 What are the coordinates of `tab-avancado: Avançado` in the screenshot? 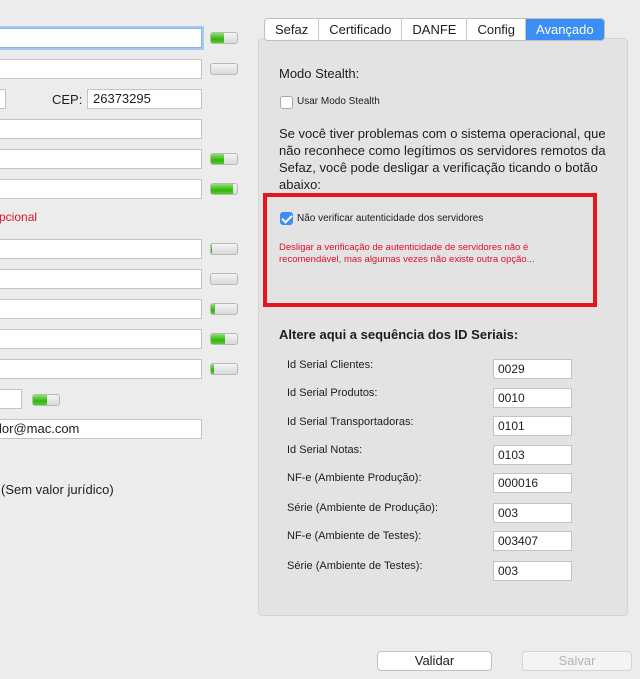 It's located at (565, 29).